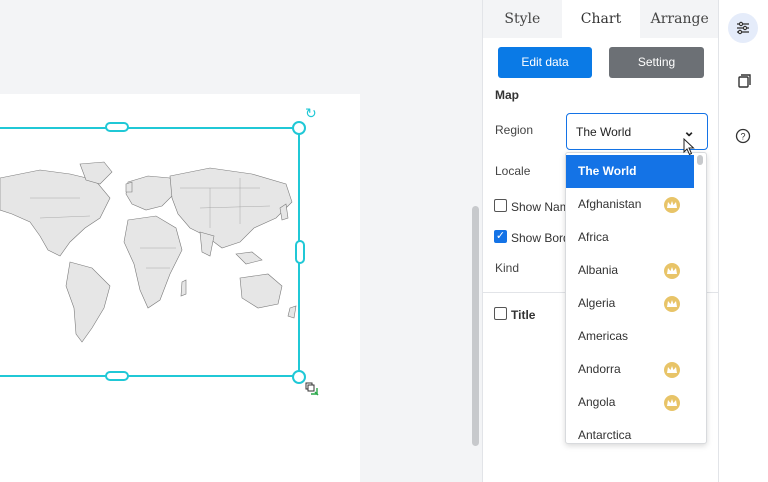  What do you see at coordinates (630, 369) in the screenshot?
I see `dropdown-item-andorra: Andorra` at bounding box center [630, 369].